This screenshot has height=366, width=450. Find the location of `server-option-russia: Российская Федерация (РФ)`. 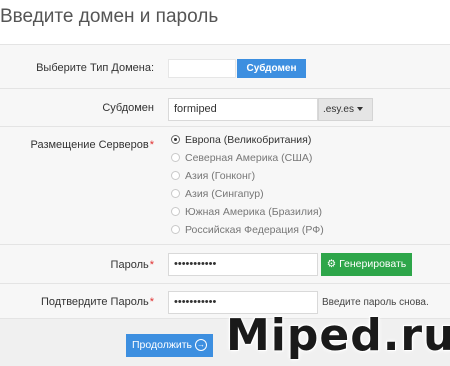

server-option-russia: Российская Федерация (РФ) is located at coordinates (247, 230).